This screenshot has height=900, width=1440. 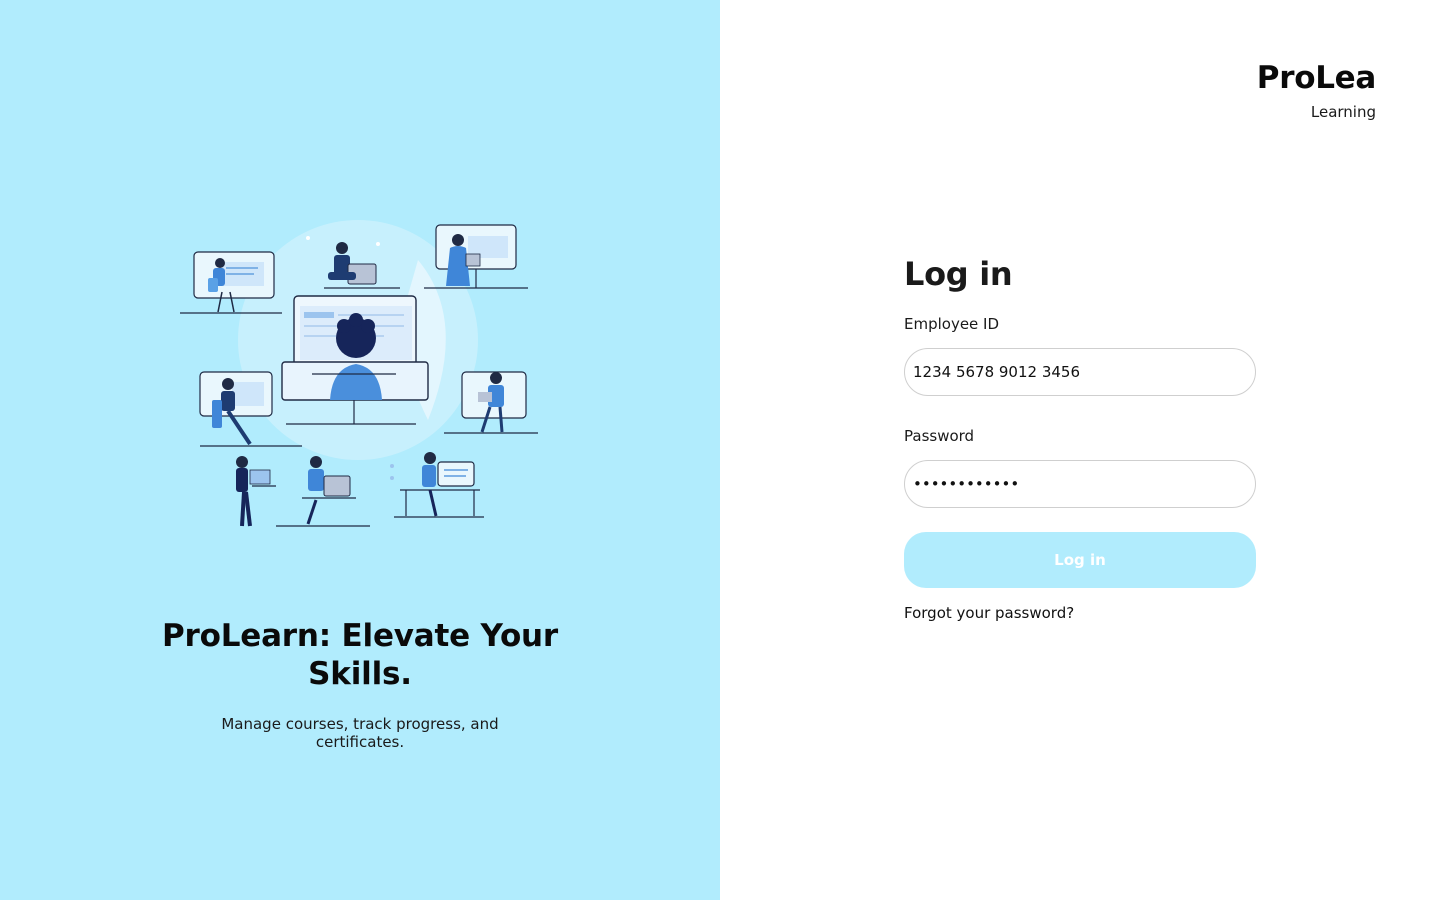 What do you see at coordinates (1343, 112) in the screenshot?
I see `brand-tagline: Learning` at bounding box center [1343, 112].